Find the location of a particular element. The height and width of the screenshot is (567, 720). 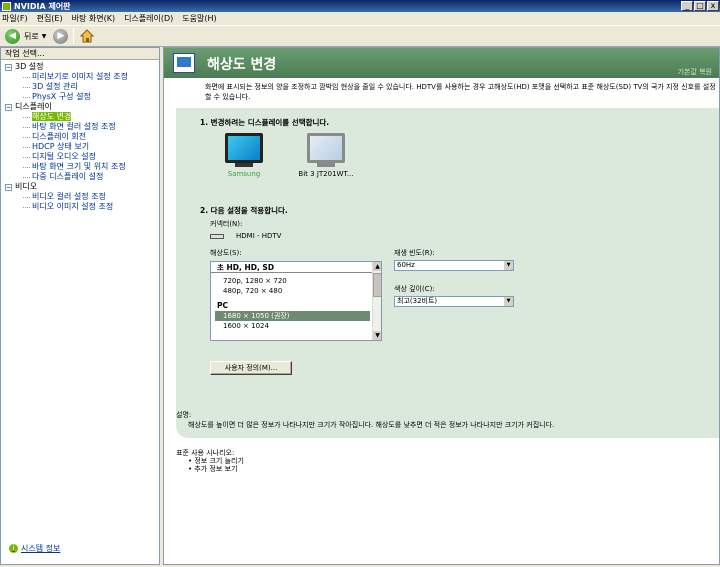

scenario-link: 추가 정보 보기 is located at coordinates (216, 469).